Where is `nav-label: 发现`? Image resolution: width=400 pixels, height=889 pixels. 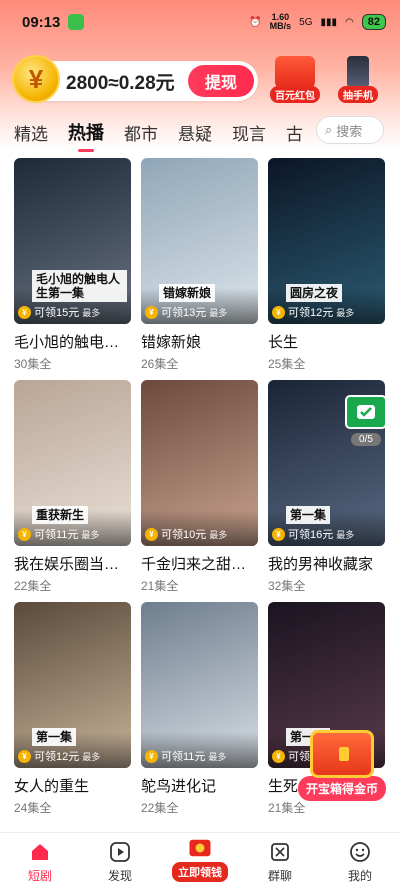 nav-label: 发现 is located at coordinates (119, 876).